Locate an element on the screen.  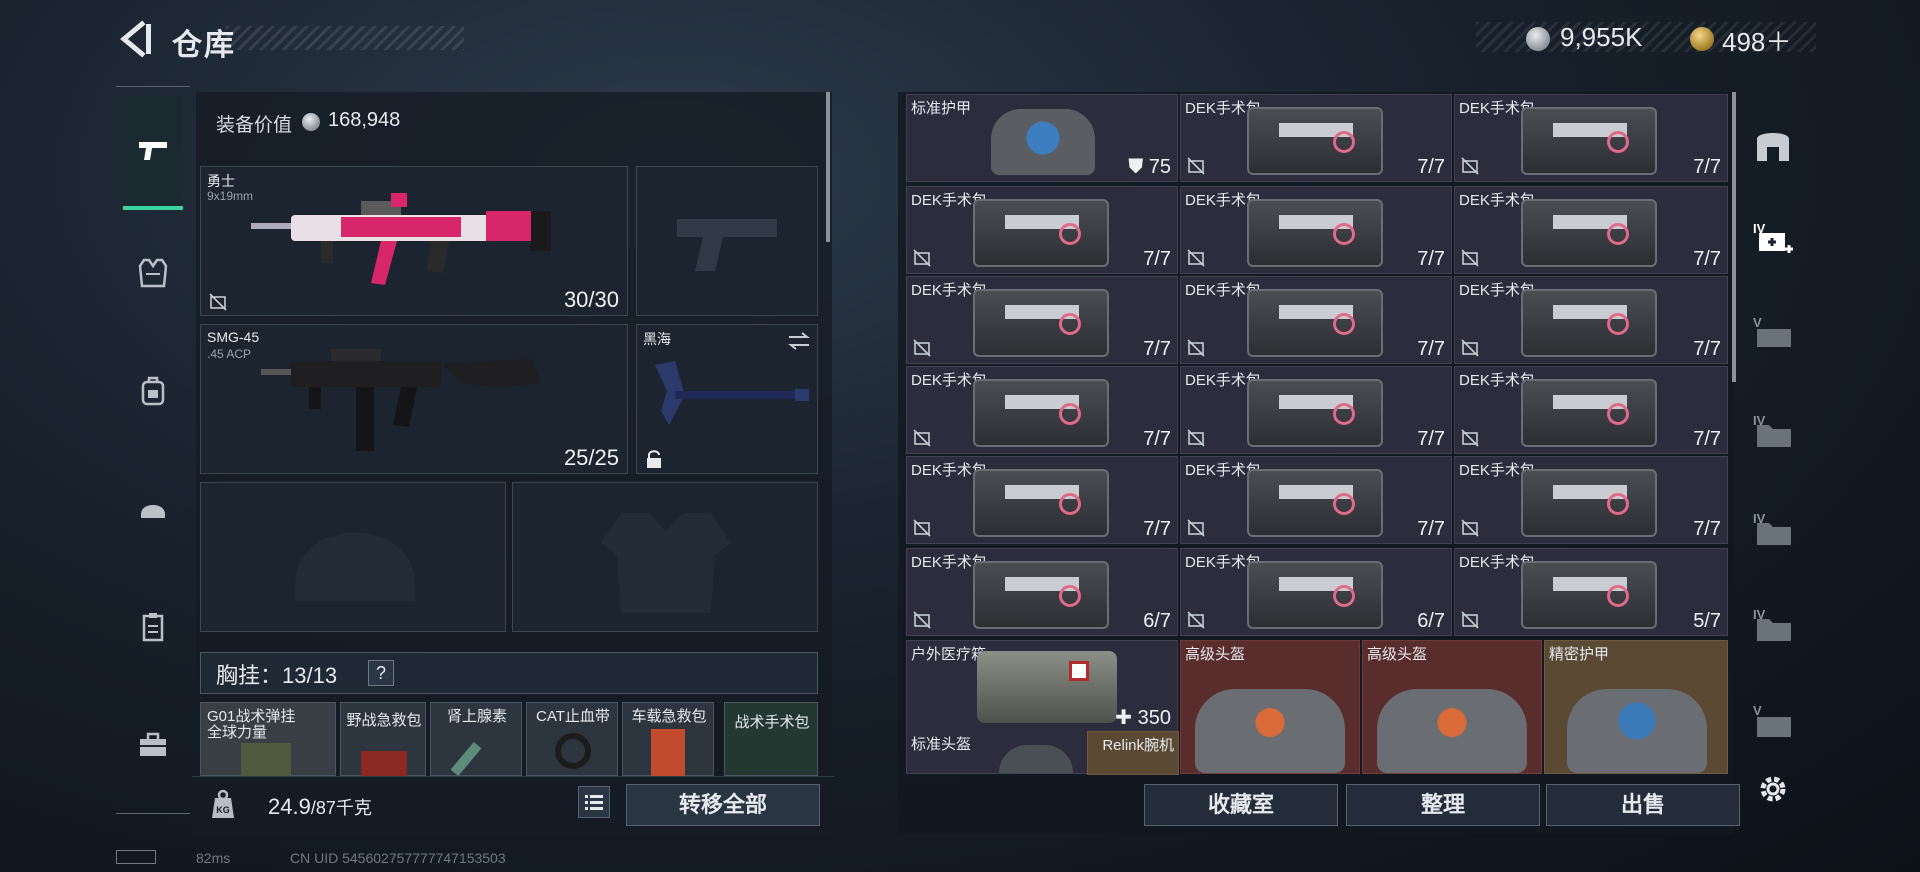
equipment-value: 168,948 is located at coordinates (364, 120).